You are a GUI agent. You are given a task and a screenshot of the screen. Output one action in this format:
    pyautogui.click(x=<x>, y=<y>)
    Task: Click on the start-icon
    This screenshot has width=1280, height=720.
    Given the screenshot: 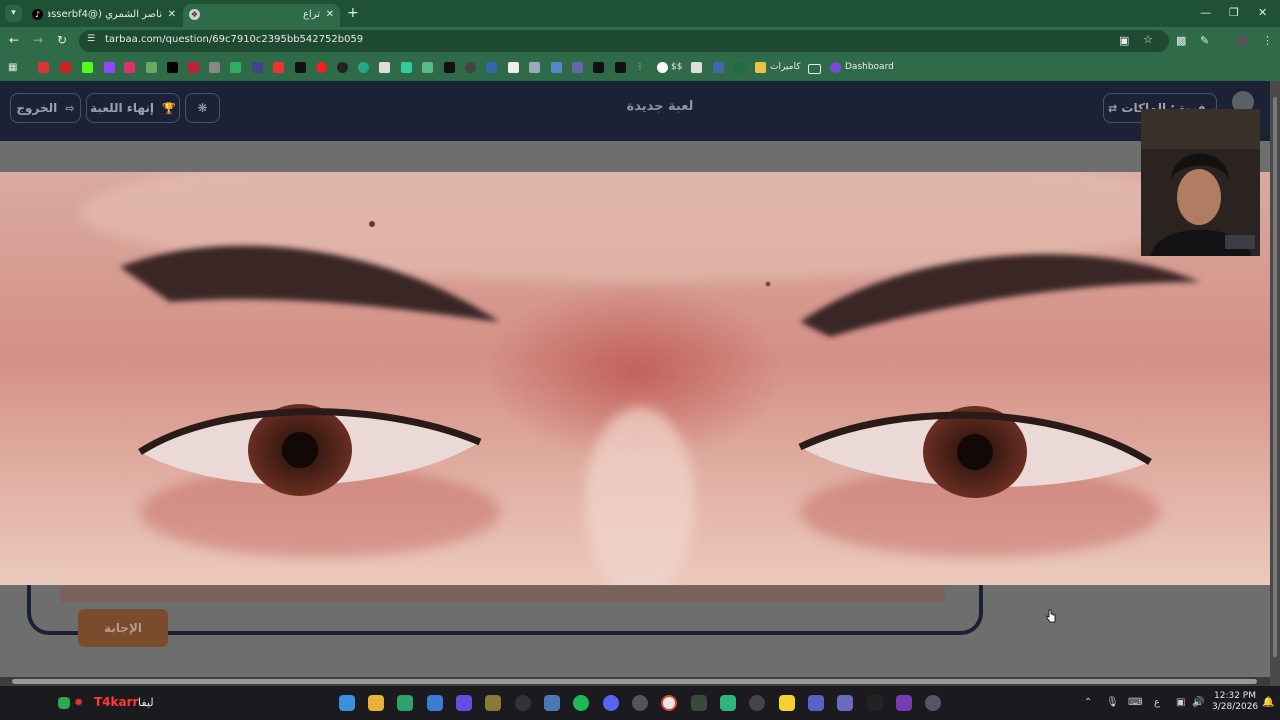 What is the action you would take?
    pyautogui.click(x=347, y=703)
    